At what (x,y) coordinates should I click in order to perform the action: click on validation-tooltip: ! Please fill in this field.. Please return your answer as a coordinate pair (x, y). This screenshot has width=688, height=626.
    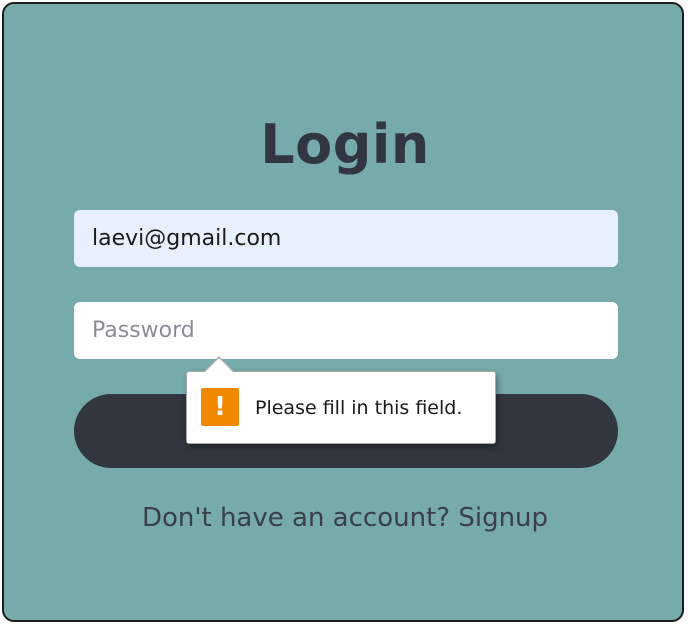
    Looking at the image, I should click on (341, 407).